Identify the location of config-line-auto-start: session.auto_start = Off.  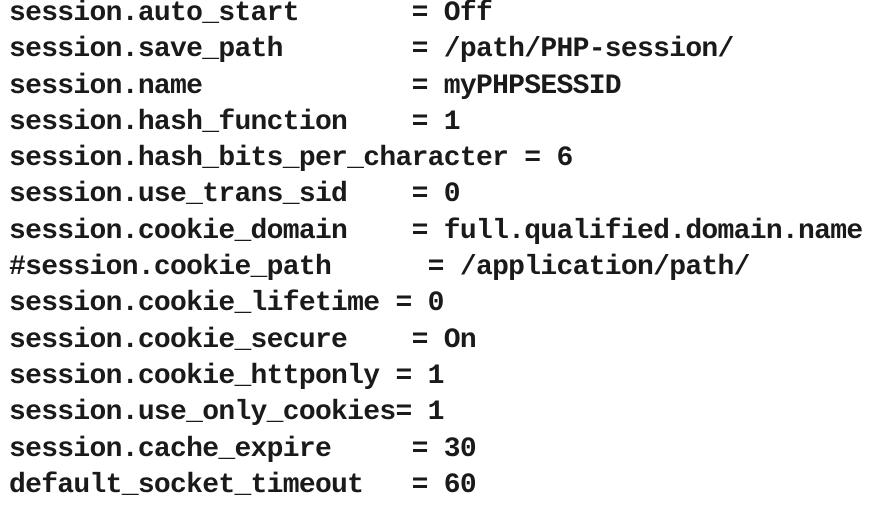
(251, 14).